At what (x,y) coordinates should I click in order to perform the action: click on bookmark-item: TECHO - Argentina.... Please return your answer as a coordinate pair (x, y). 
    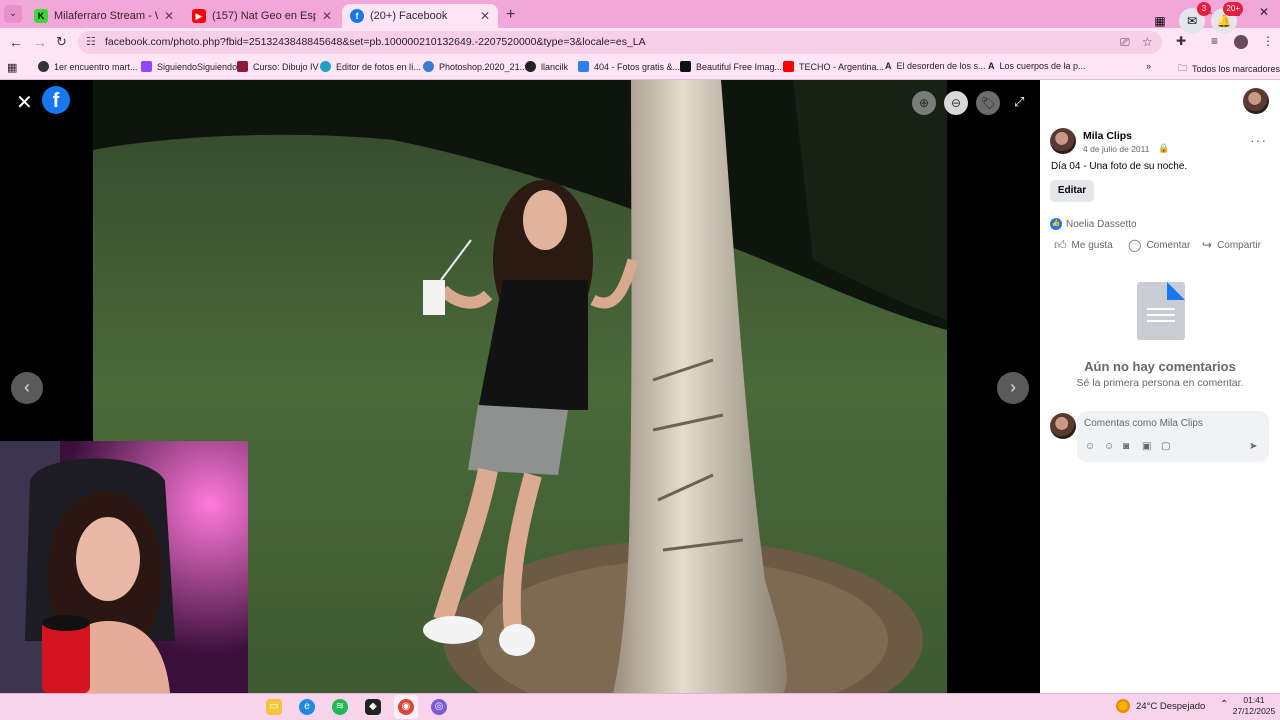
    Looking at the image, I should click on (833, 66).